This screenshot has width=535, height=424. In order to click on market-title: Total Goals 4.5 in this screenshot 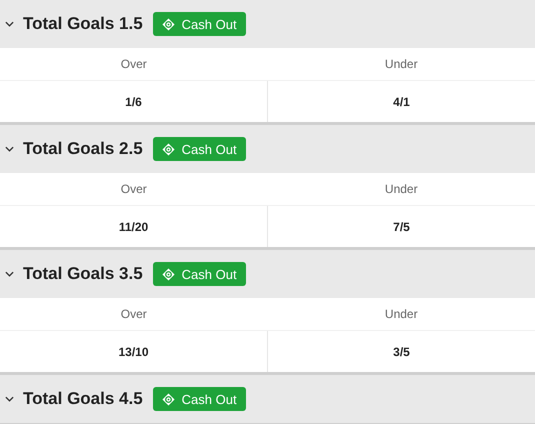, I will do `click(83, 399)`.